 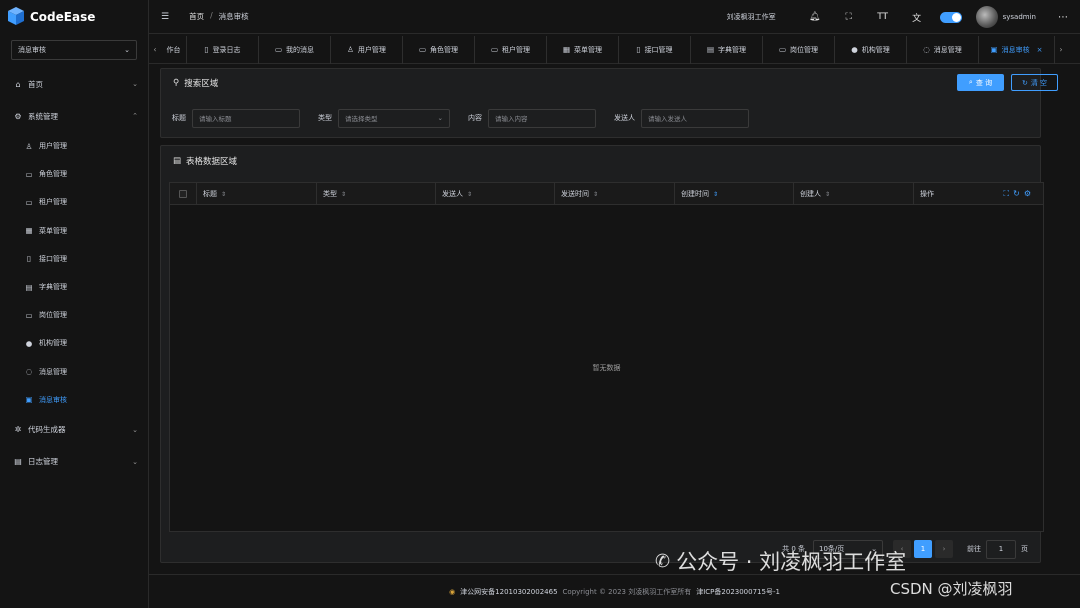 I want to click on cog-icon: ✲, so click(x=18, y=430).